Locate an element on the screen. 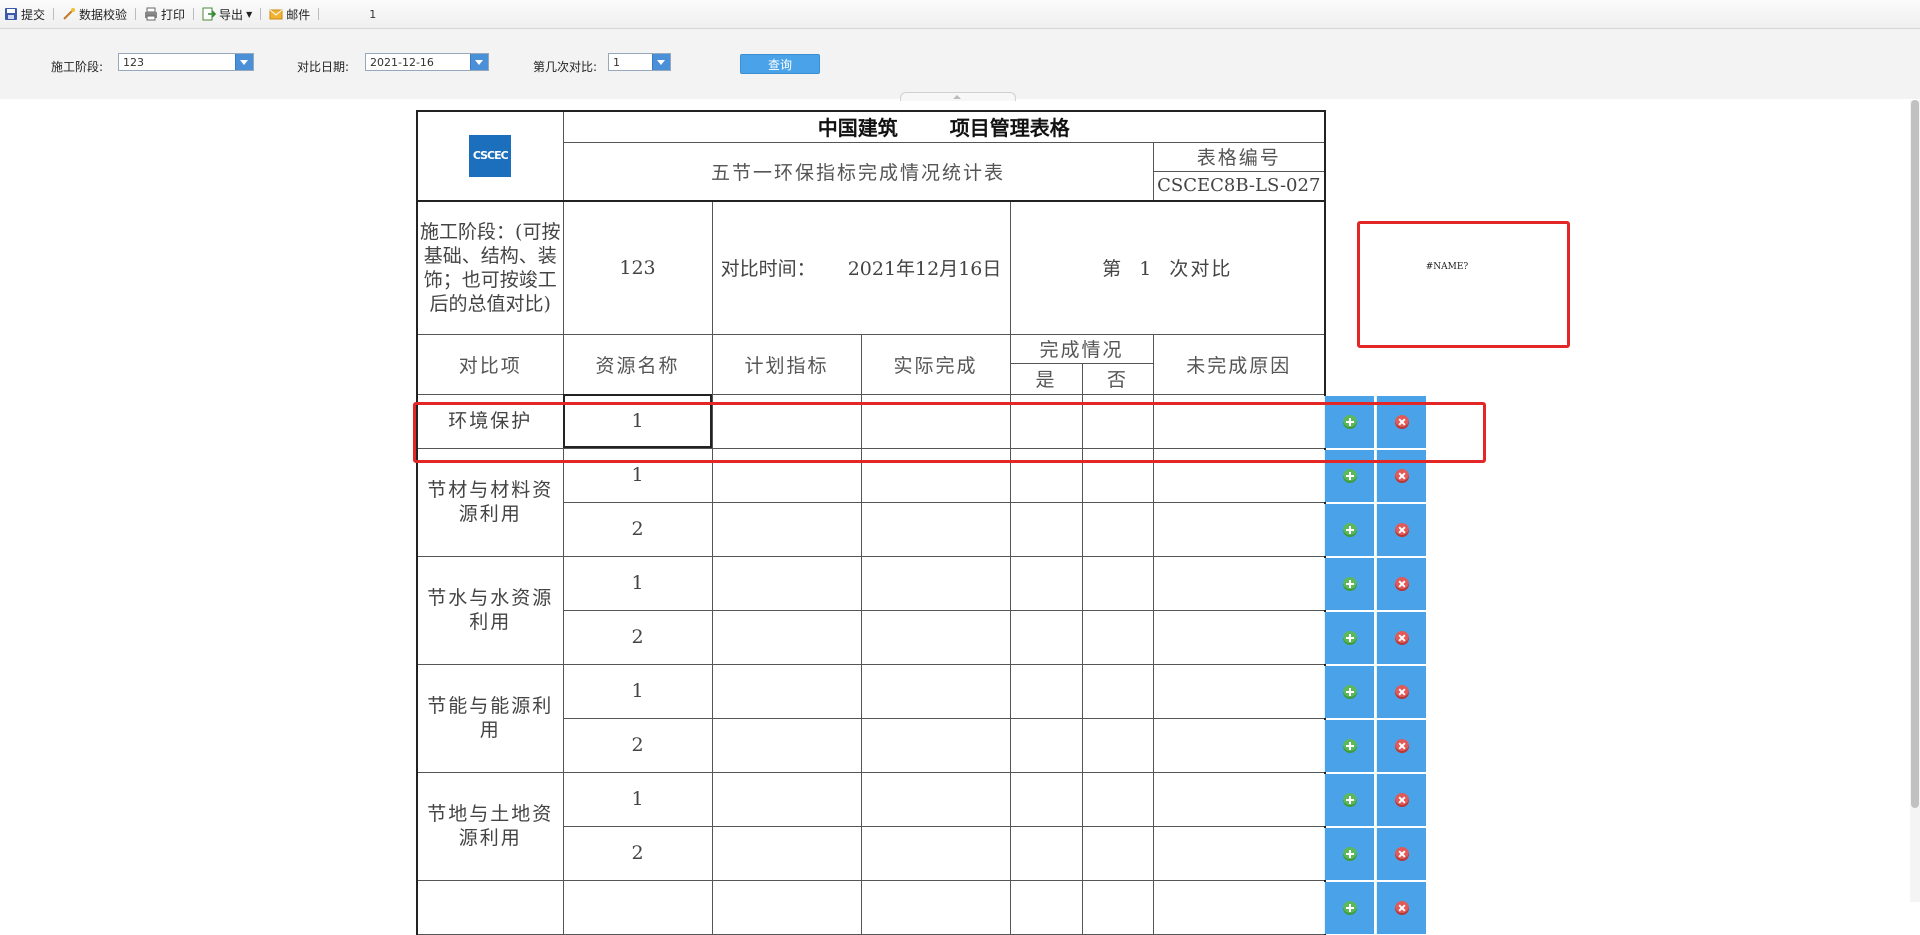  vertical-scrollbar is located at coordinates (1915, 501).